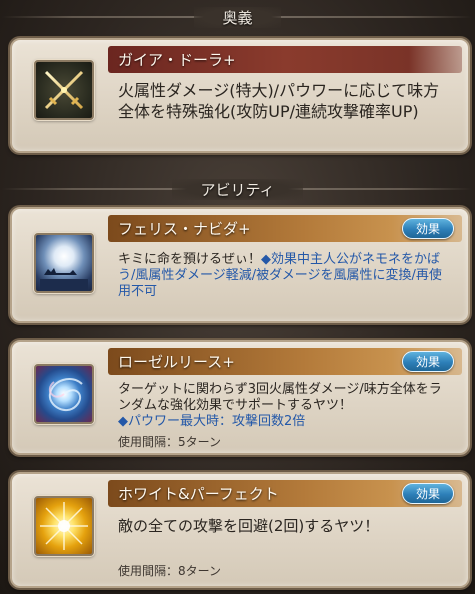 This screenshot has height=594, width=475. Describe the element at coordinates (249, 526) in the screenshot. I see `ability-main-text: 敵の全ての攻撃を回避(2回)するヤツ！` at that location.